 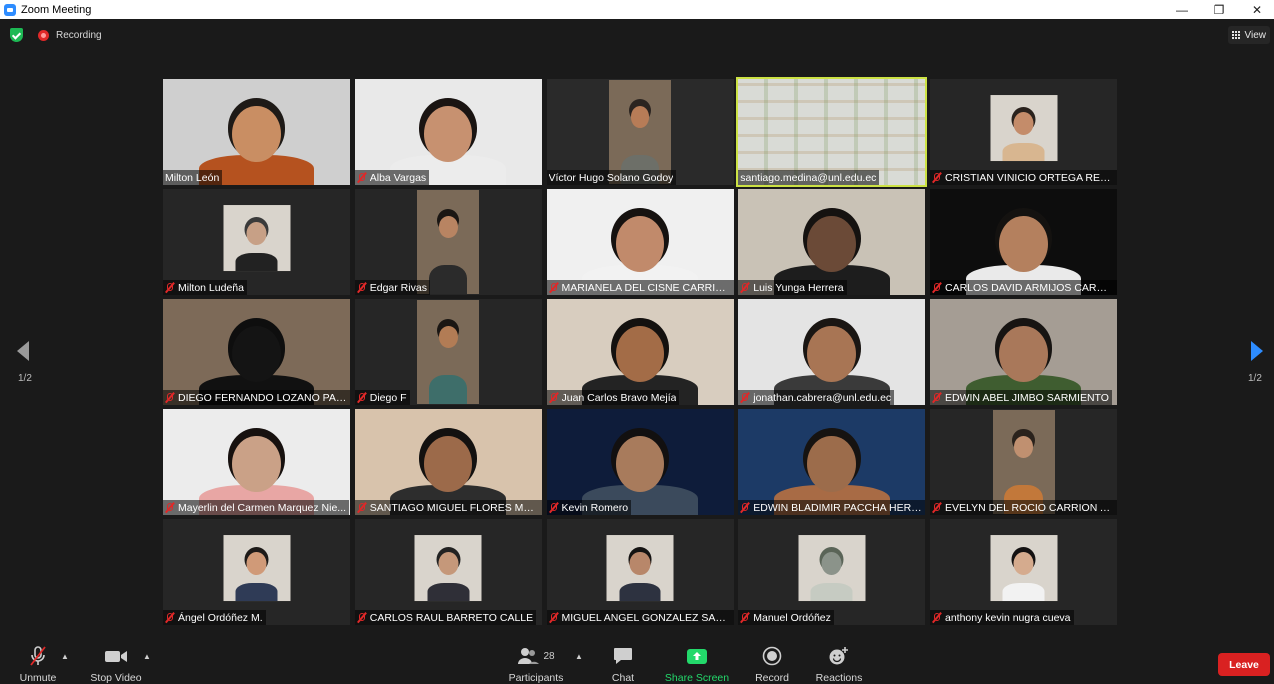 What do you see at coordinates (398, 287) in the screenshot?
I see `participant-name: Edgar Rivas` at bounding box center [398, 287].